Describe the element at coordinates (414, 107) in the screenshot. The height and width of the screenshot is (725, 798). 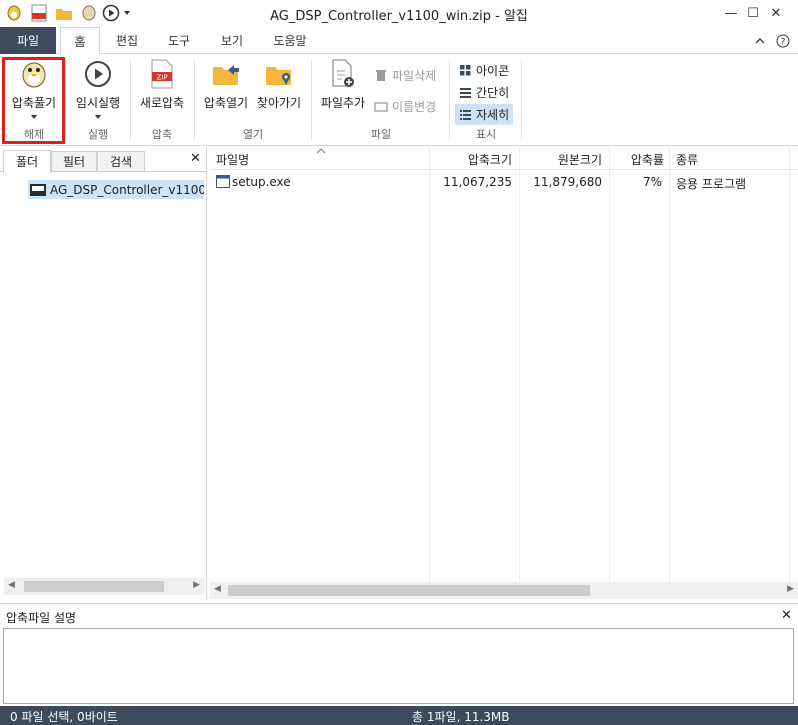
I see `rename-label: 이름변경` at that location.